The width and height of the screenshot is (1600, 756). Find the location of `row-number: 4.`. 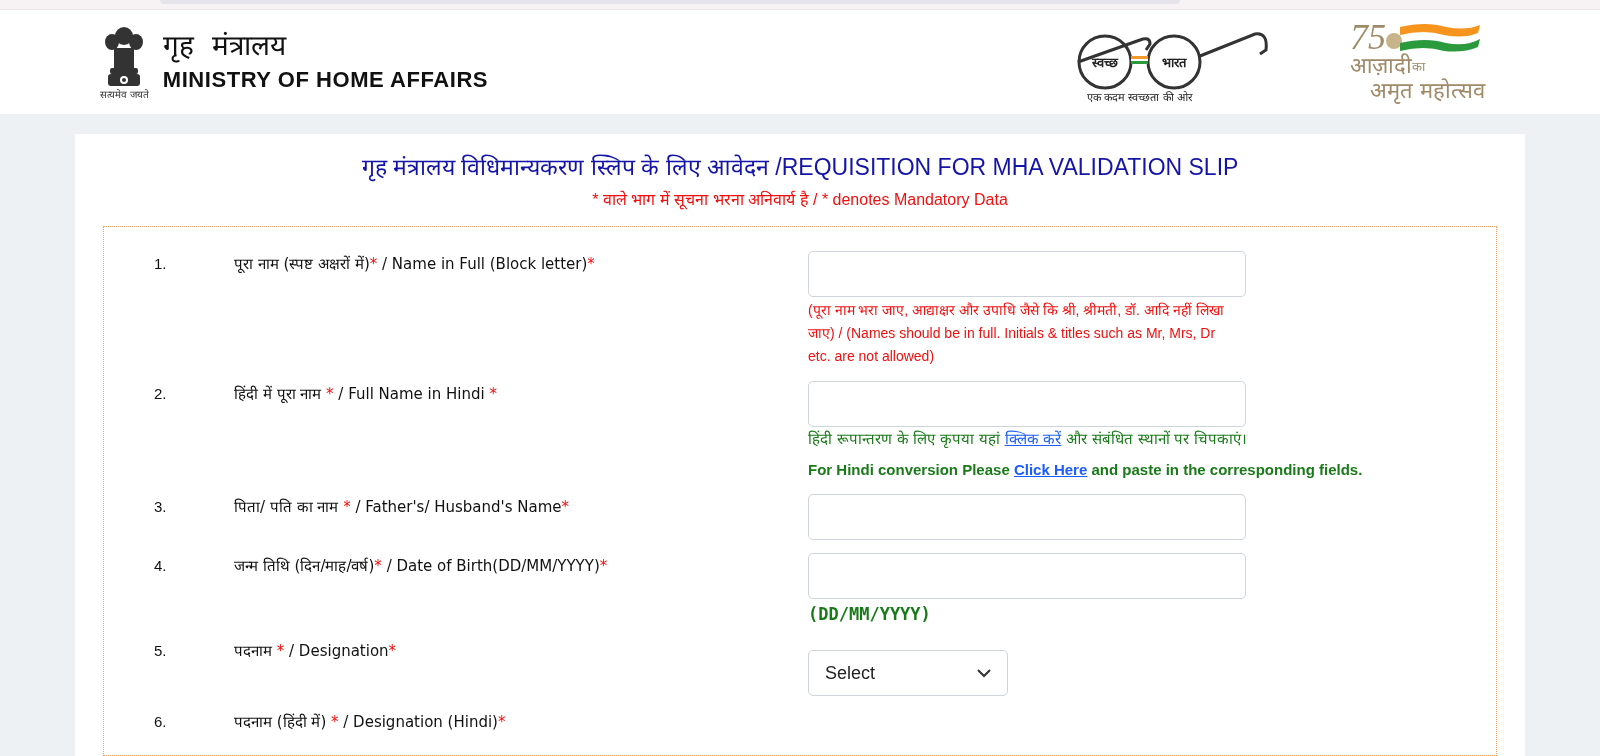

row-number: 4. is located at coordinates (161, 566).